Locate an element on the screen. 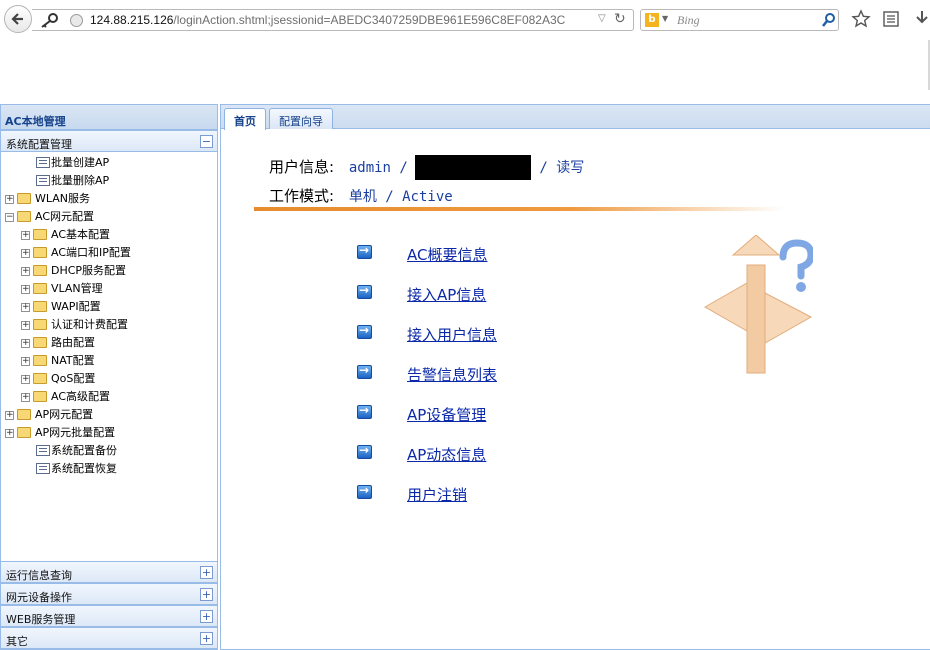  tree-node-label: WLAN服务 is located at coordinates (62, 199).